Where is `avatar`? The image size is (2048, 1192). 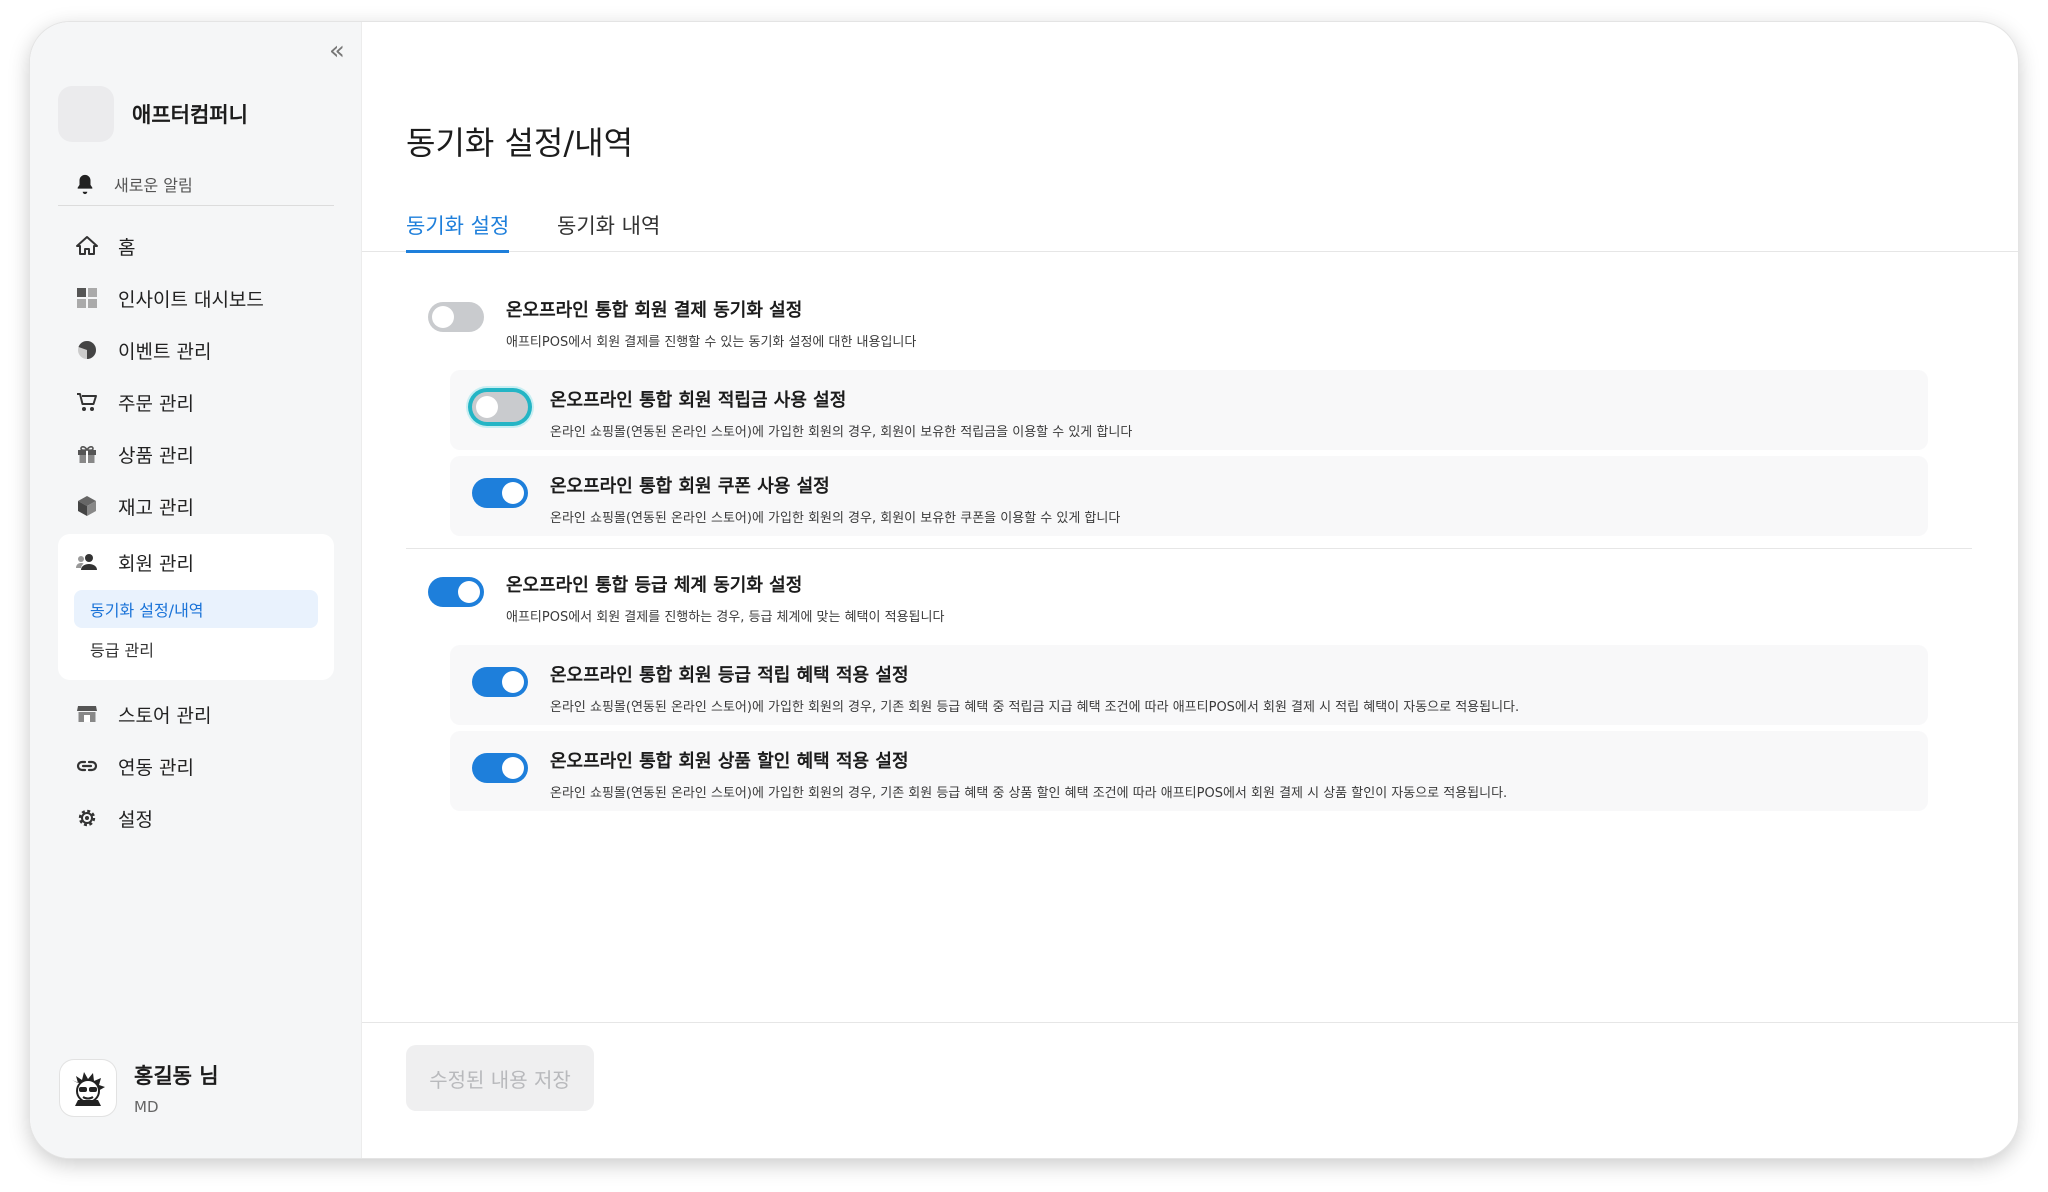 avatar is located at coordinates (88, 1088).